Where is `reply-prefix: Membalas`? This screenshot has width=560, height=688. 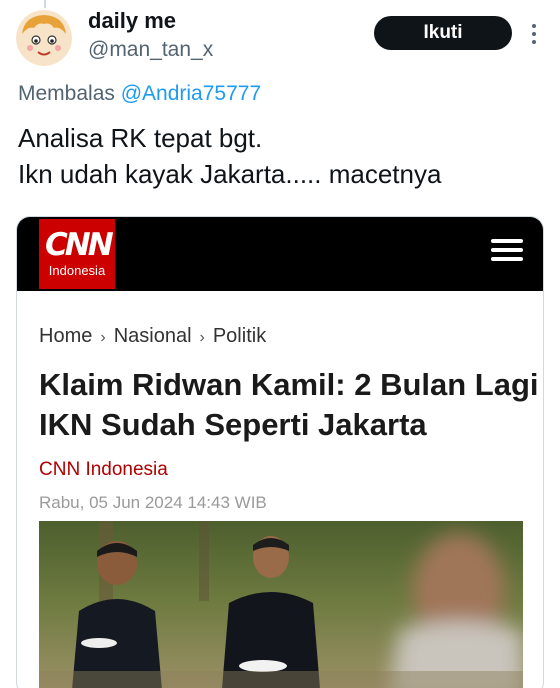
reply-prefix: Membalas is located at coordinates (66, 93).